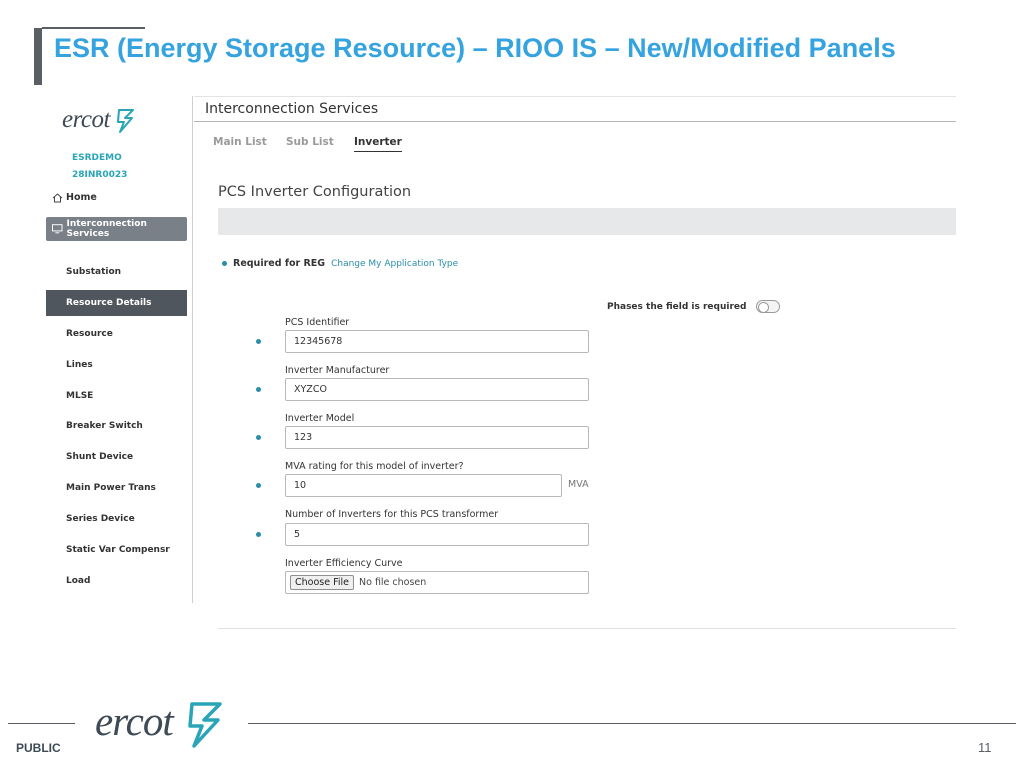 This screenshot has height=768, width=1024. I want to click on efficiency-curve-file-input: Choose File No file chosen, so click(437, 582).